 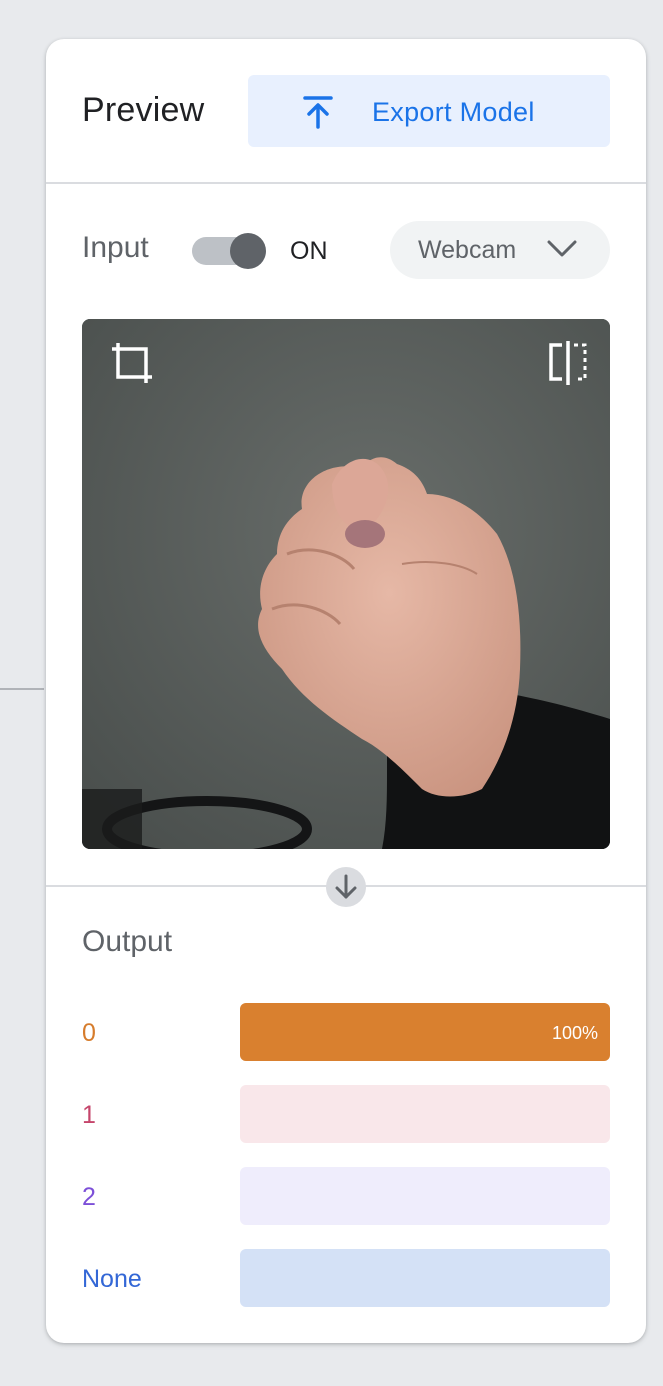 I want to click on export-model-label: Export Model, so click(x=453, y=112).